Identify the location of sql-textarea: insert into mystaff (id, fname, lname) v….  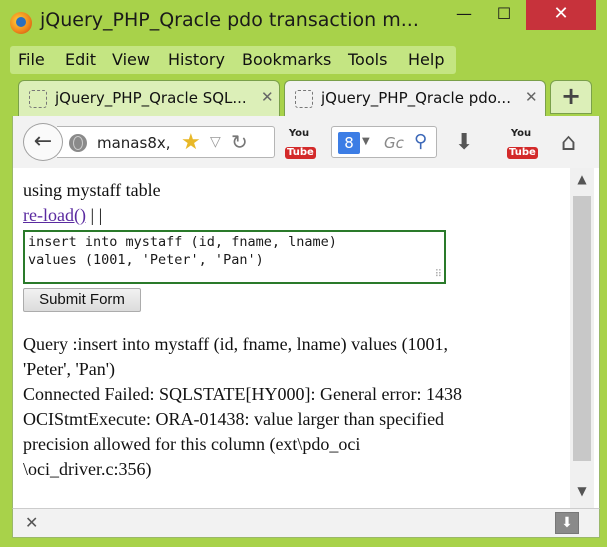
(234, 257).